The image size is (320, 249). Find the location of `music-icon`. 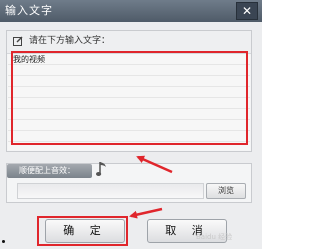

music-icon is located at coordinates (101, 169).